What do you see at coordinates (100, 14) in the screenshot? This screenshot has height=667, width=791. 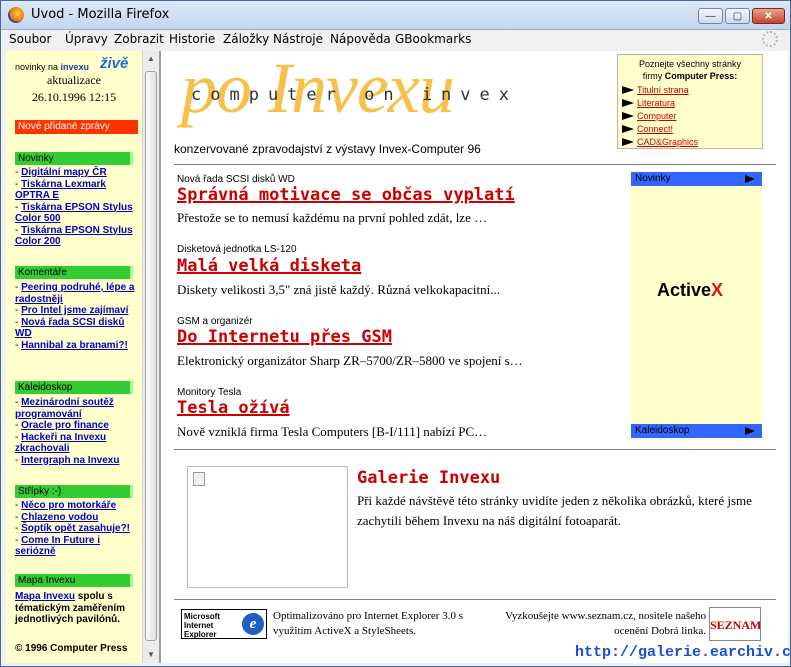 I see `window-title: Uvod - Mozilla Firefox` at bounding box center [100, 14].